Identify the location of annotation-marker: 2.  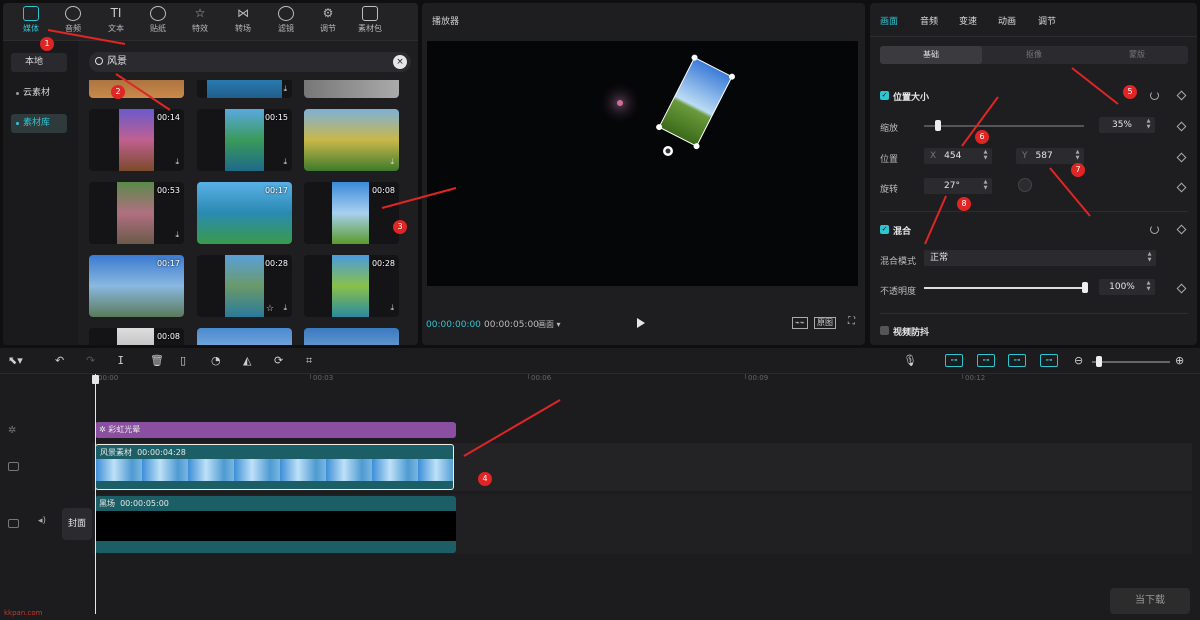
(118, 92).